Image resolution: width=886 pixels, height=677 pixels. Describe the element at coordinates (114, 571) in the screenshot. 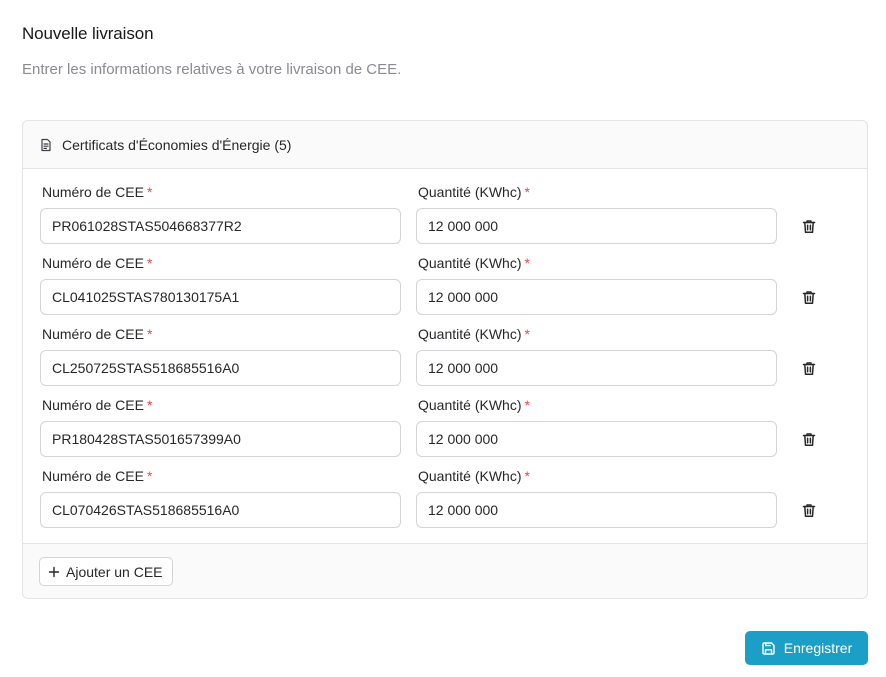

I see `add-cee-label: Ajouter un CEE` at that location.